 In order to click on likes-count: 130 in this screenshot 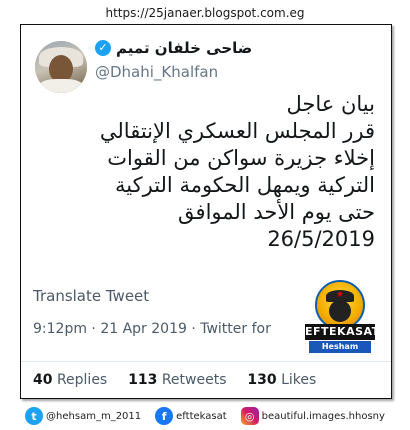, I will do `click(261, 380)`.